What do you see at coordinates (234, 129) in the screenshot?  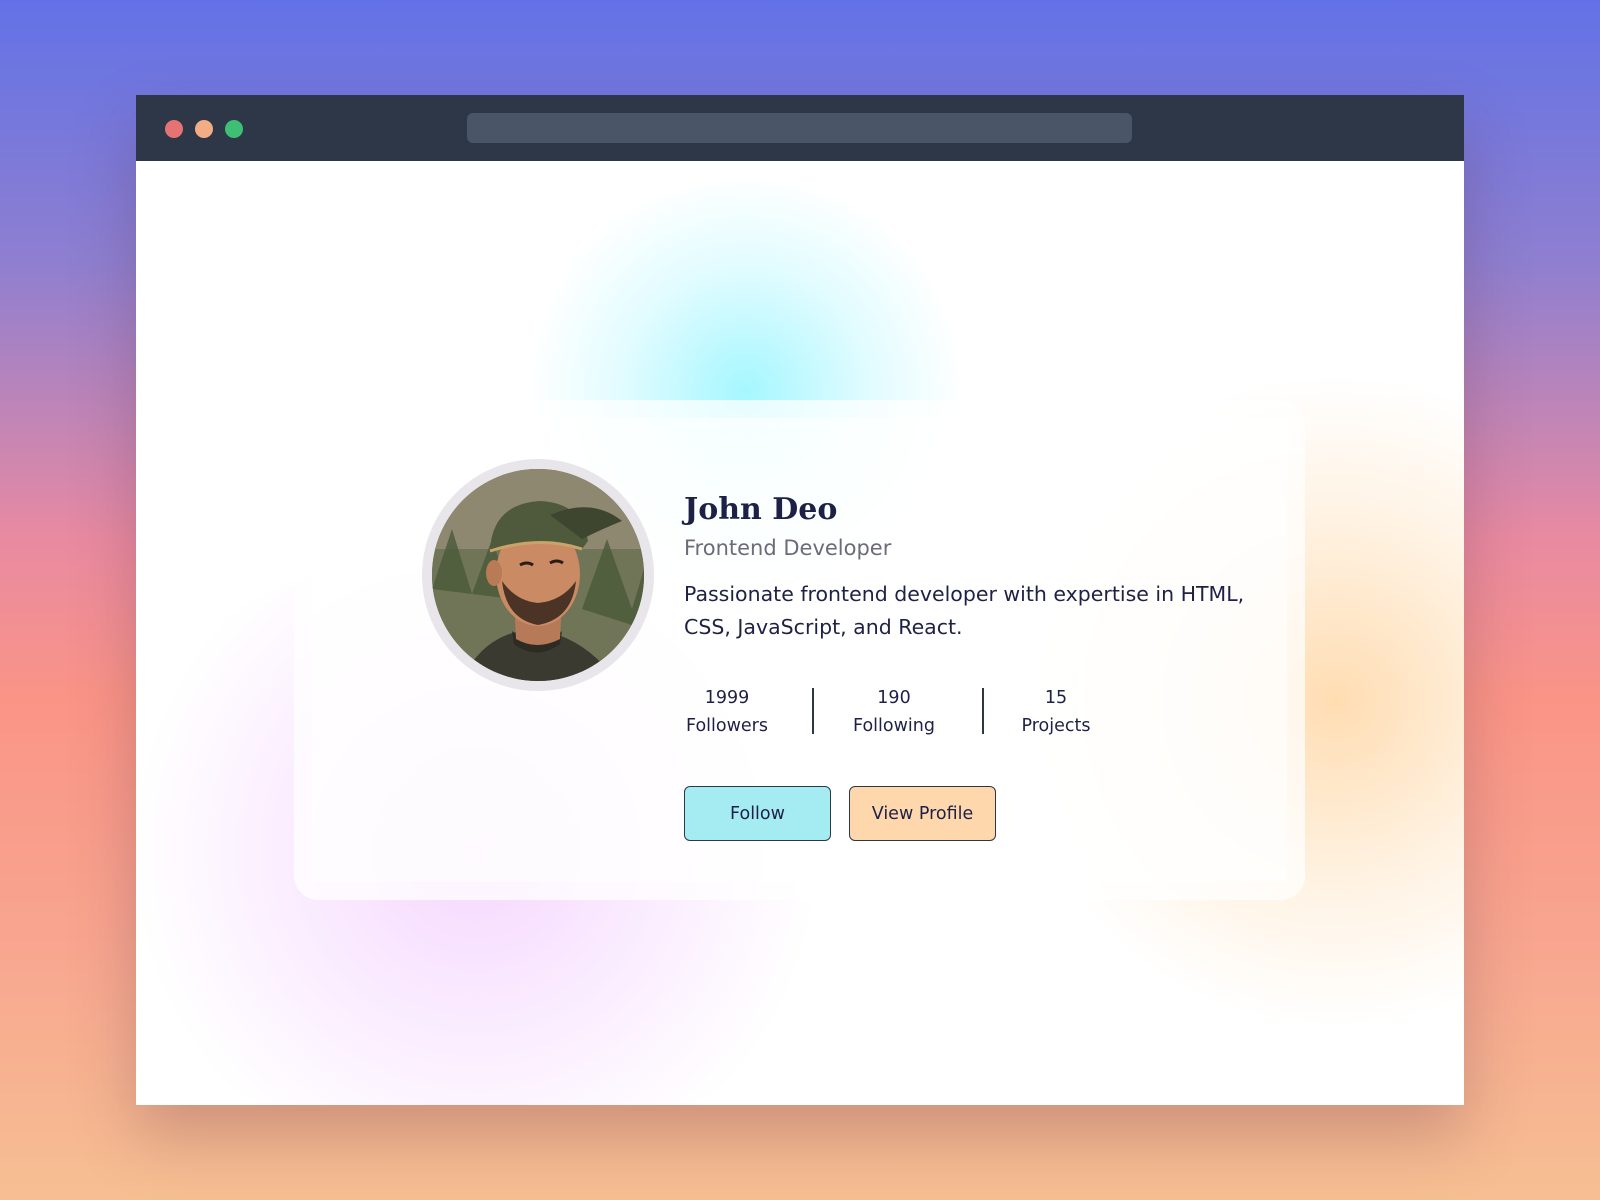 I see `maximize-window-dot` at bounding box center [234, 129].